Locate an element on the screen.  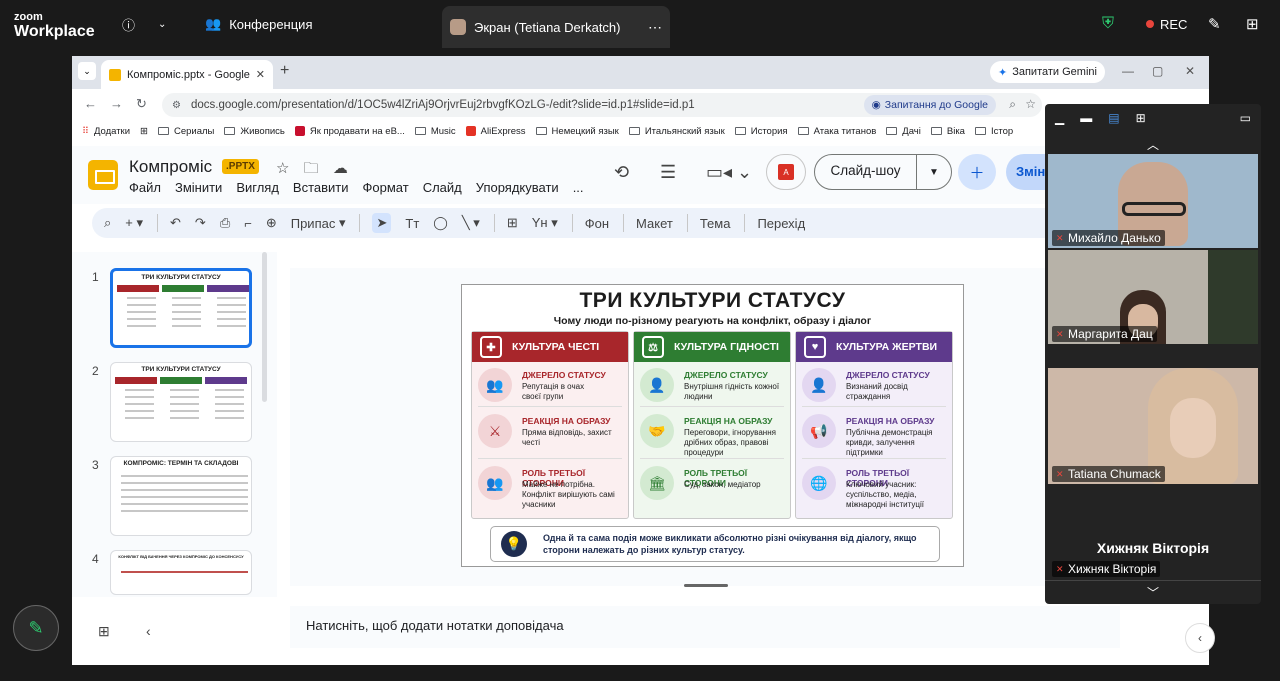
print-icon: ⎙ is located at coordinates (225, 223).